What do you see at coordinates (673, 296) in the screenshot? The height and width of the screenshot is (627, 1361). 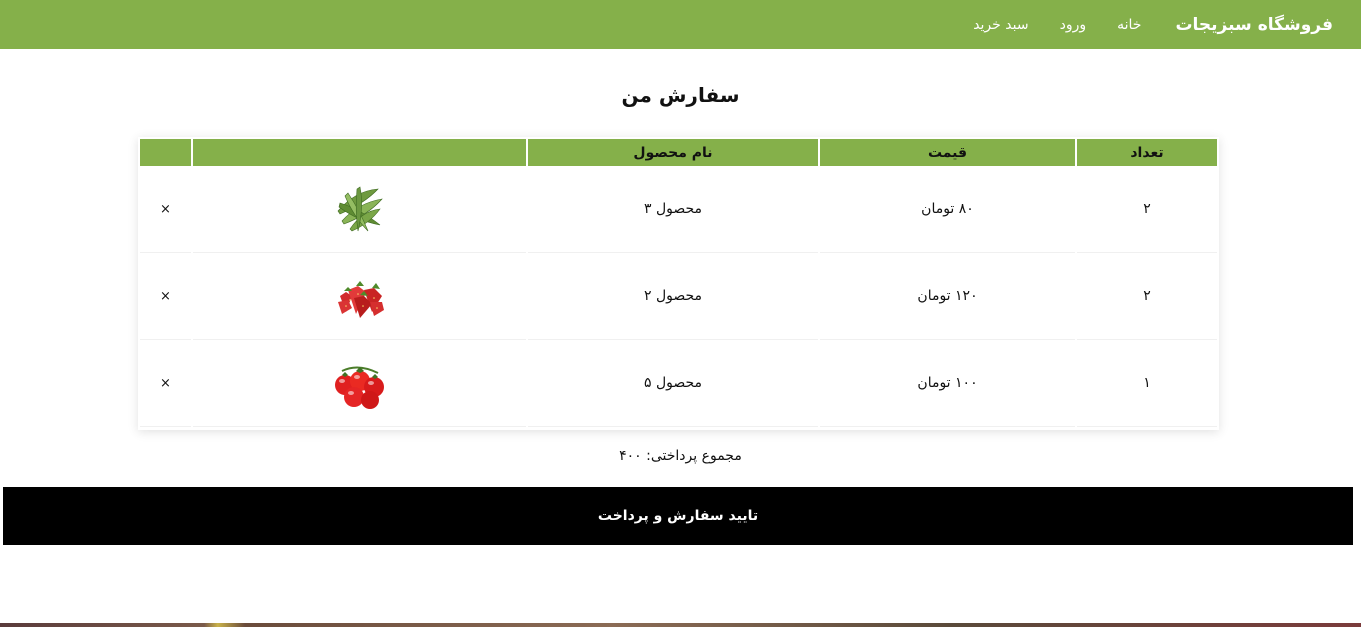 I see `cell-product-name: محصول ۲` at bounding box center [673, 296].